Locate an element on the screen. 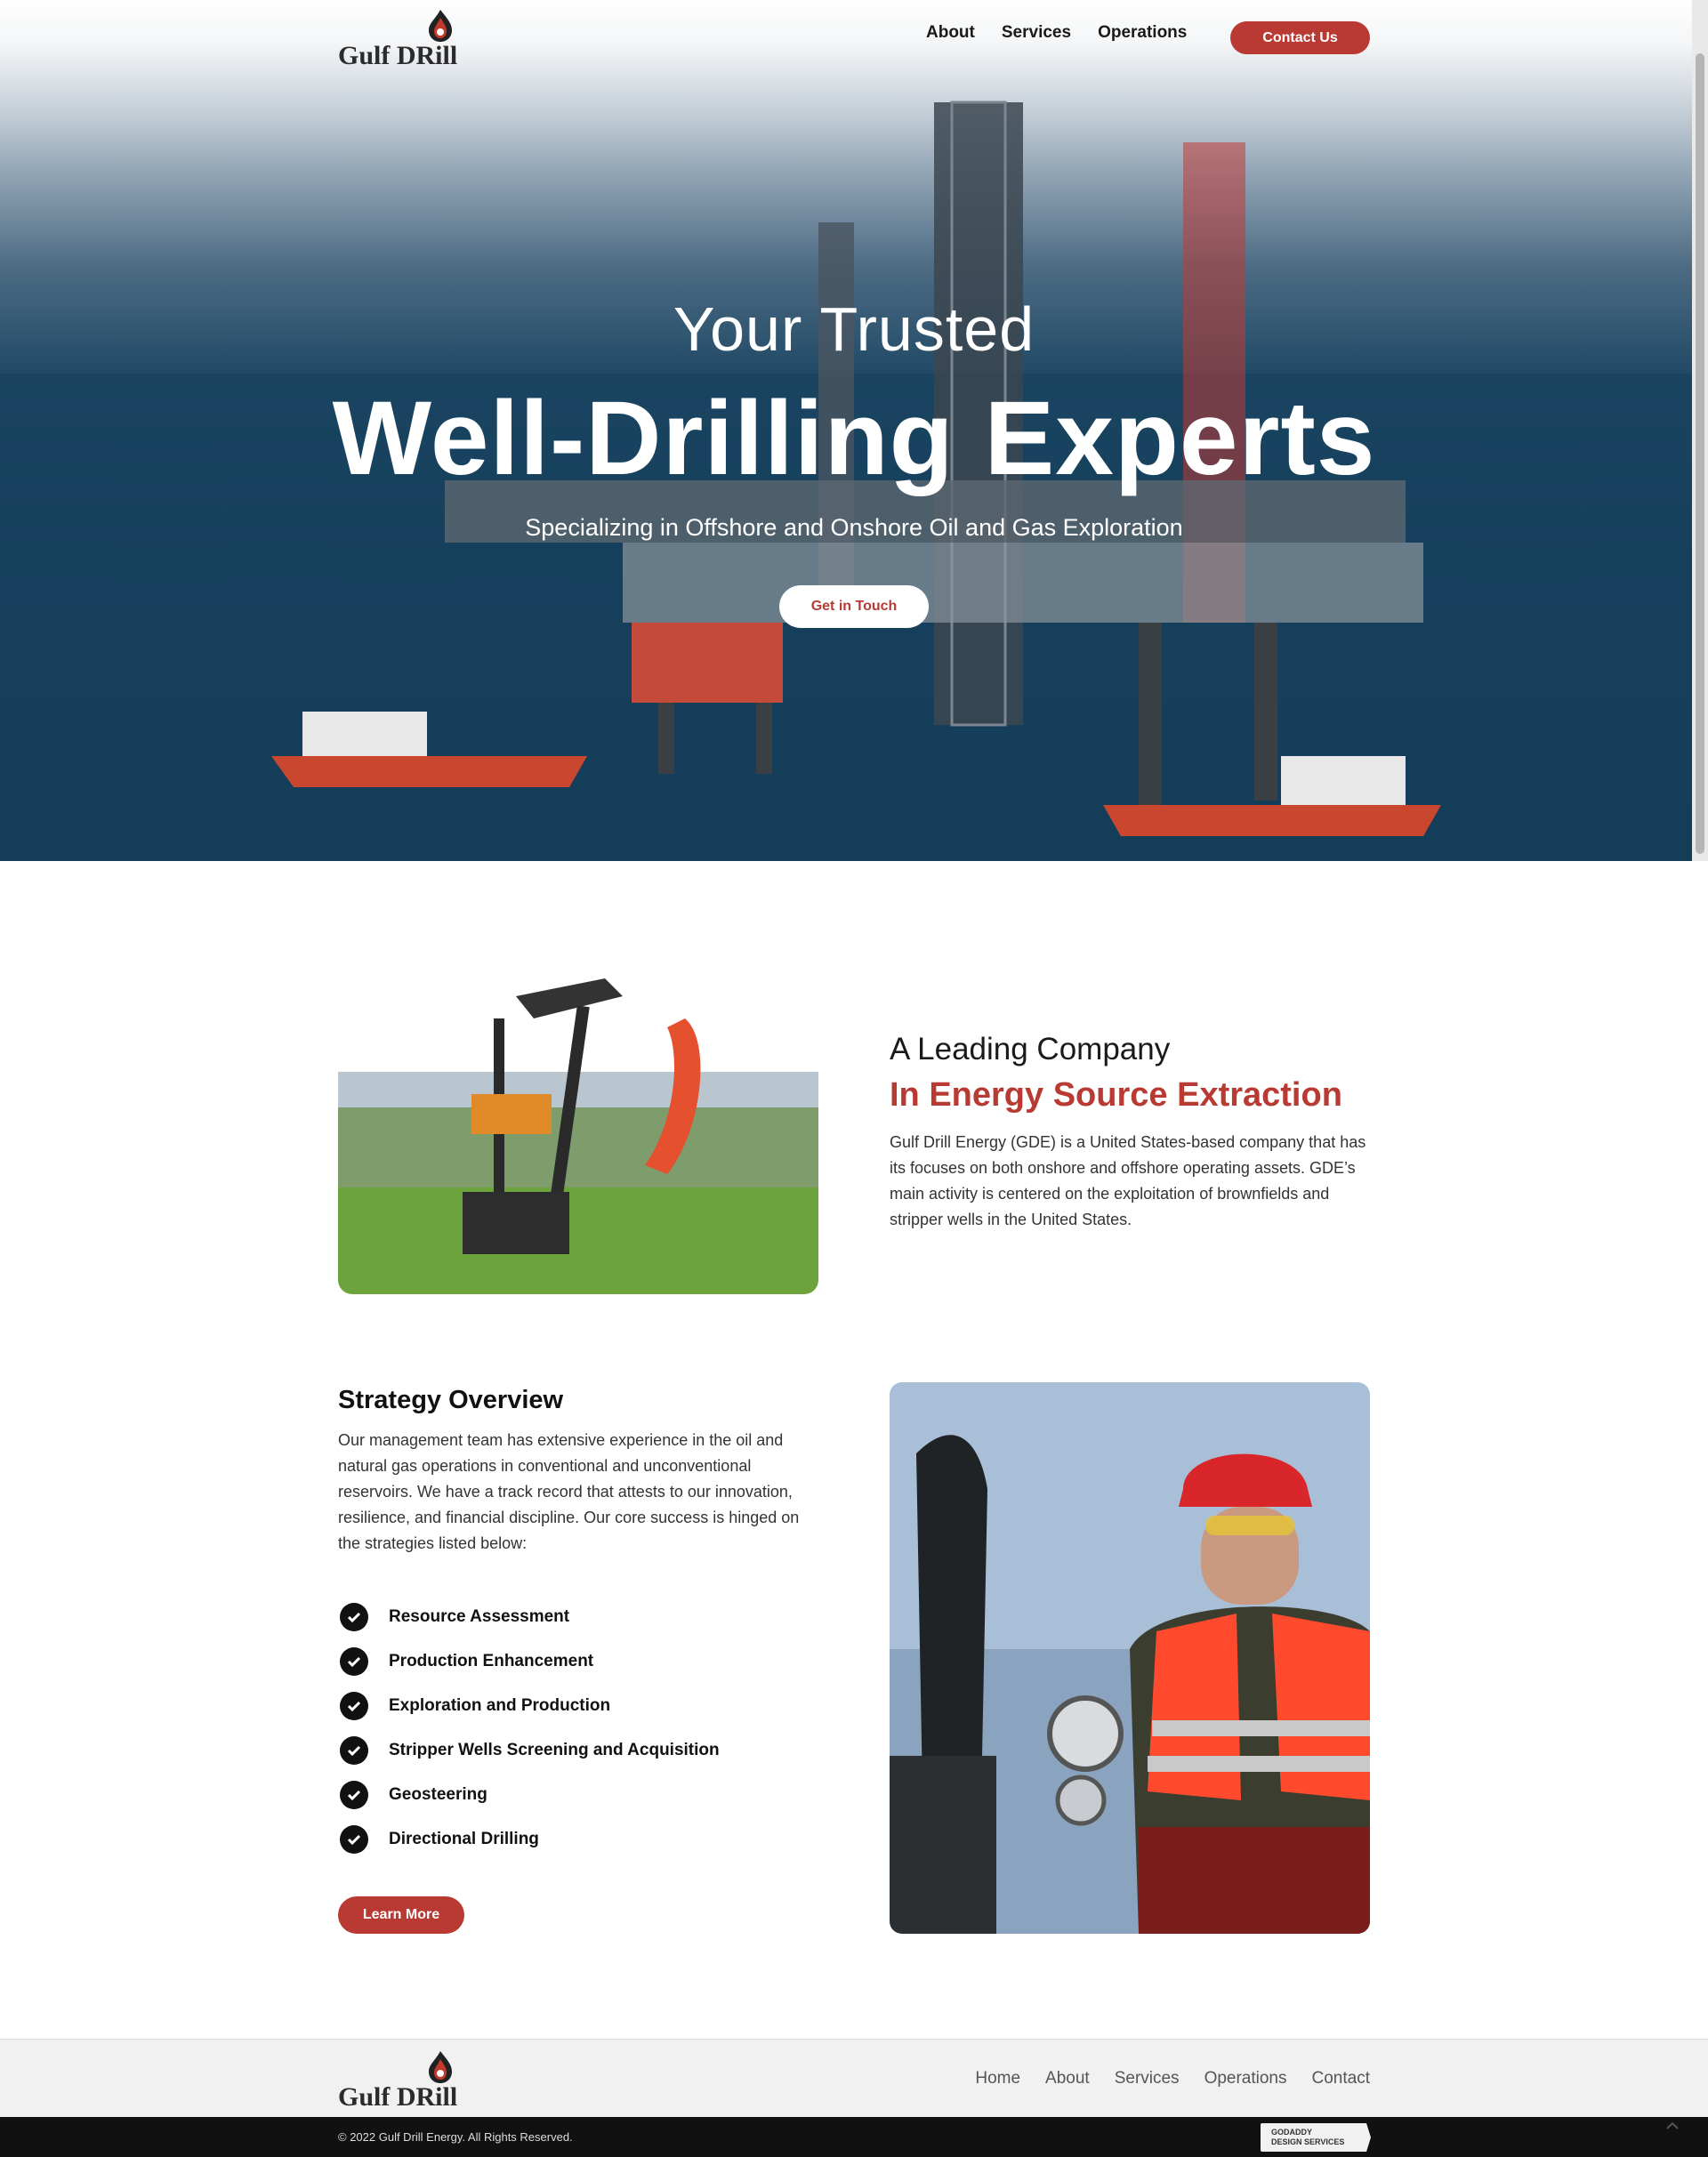  main-nav: About Services Operations is located at coordinates (1056, 33).